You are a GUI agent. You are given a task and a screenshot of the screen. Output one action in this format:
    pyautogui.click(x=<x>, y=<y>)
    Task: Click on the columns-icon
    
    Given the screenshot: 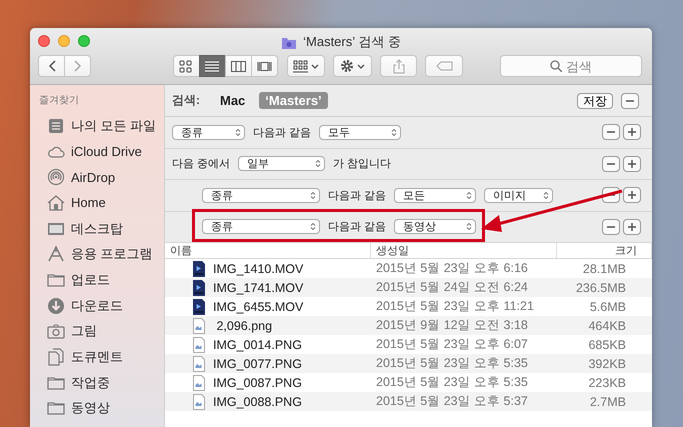 What is the action you would take?
    pyautogui.click(x=238, y=66)
    